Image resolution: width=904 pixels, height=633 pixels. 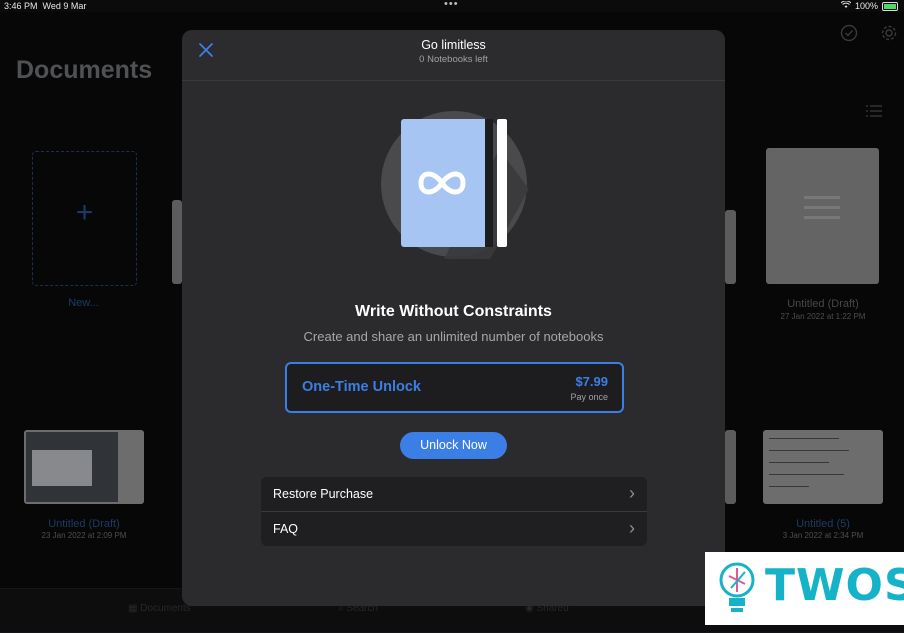 I want to click on restore-purchase-row: Restore Purchase ›, so click(x=454, y=494).